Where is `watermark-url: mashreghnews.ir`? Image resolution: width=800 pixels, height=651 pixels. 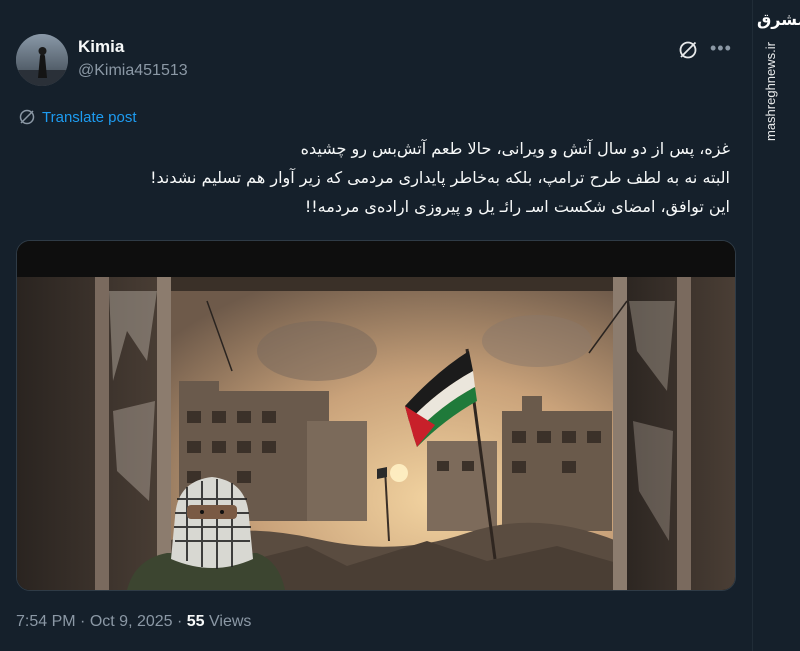 watermark-url: mashreghnews.ir is located at coordinates (770, 91).